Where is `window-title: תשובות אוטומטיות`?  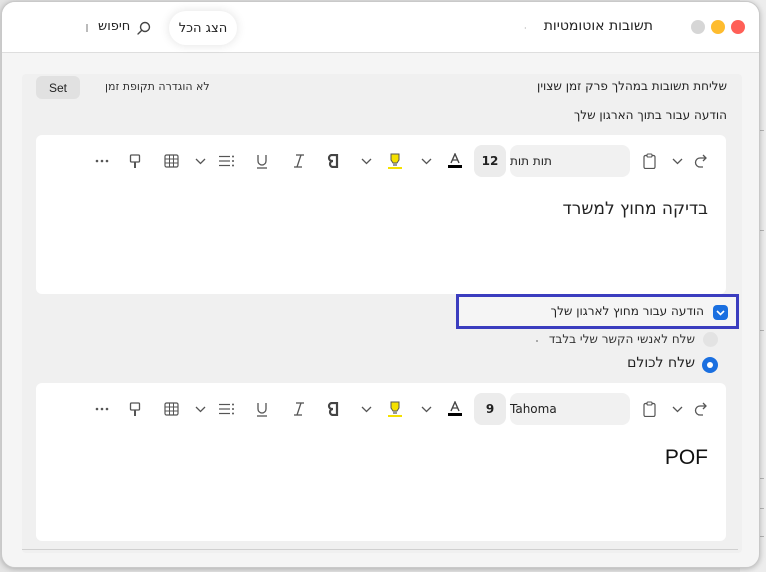
window-title: תשובות אוטומטיות is located at coordinates (598, 26).